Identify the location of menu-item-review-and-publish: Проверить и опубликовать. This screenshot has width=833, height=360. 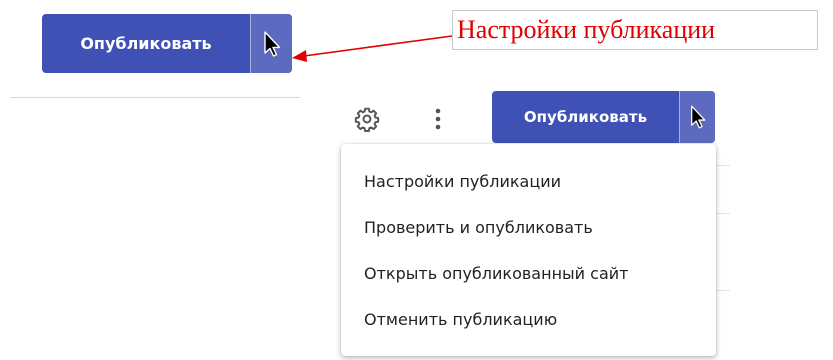
(528, 227).